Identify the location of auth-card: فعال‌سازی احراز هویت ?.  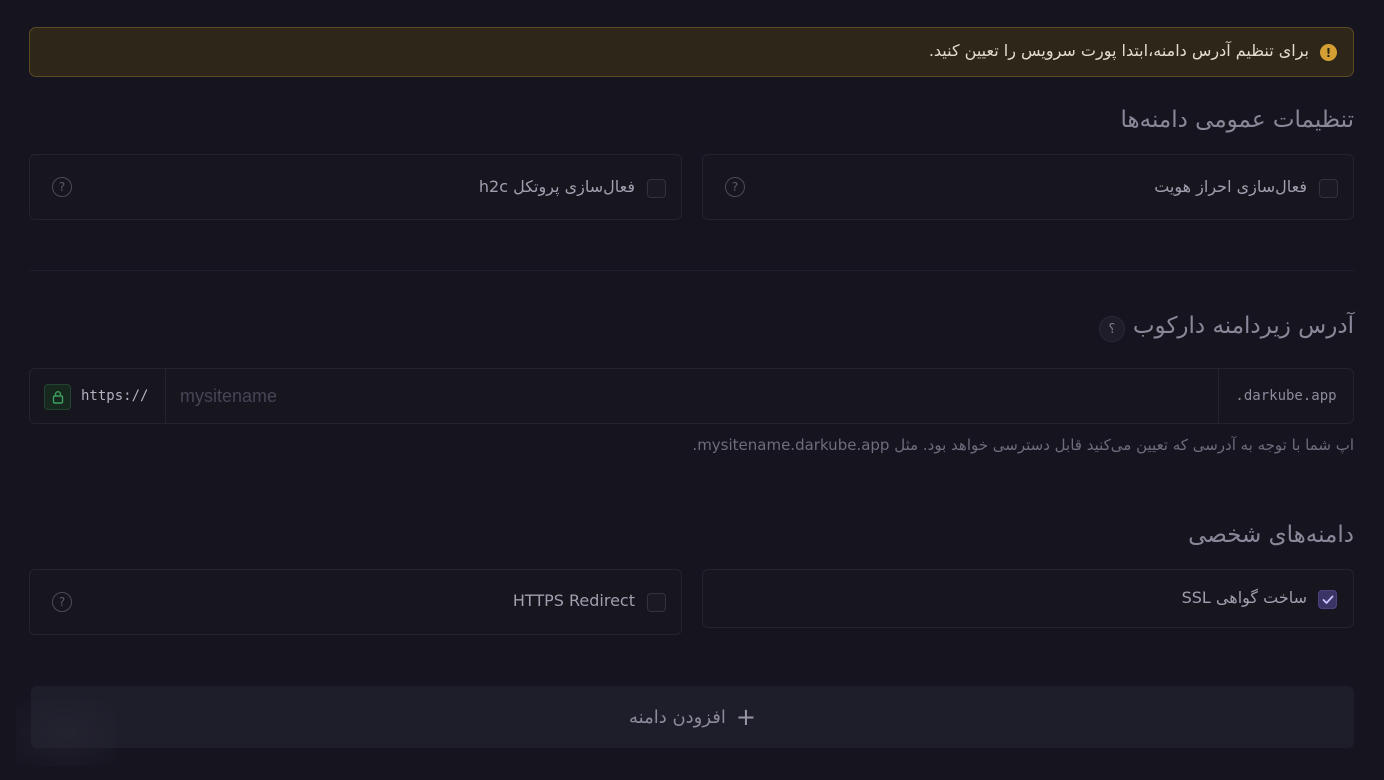
(1028, 187).